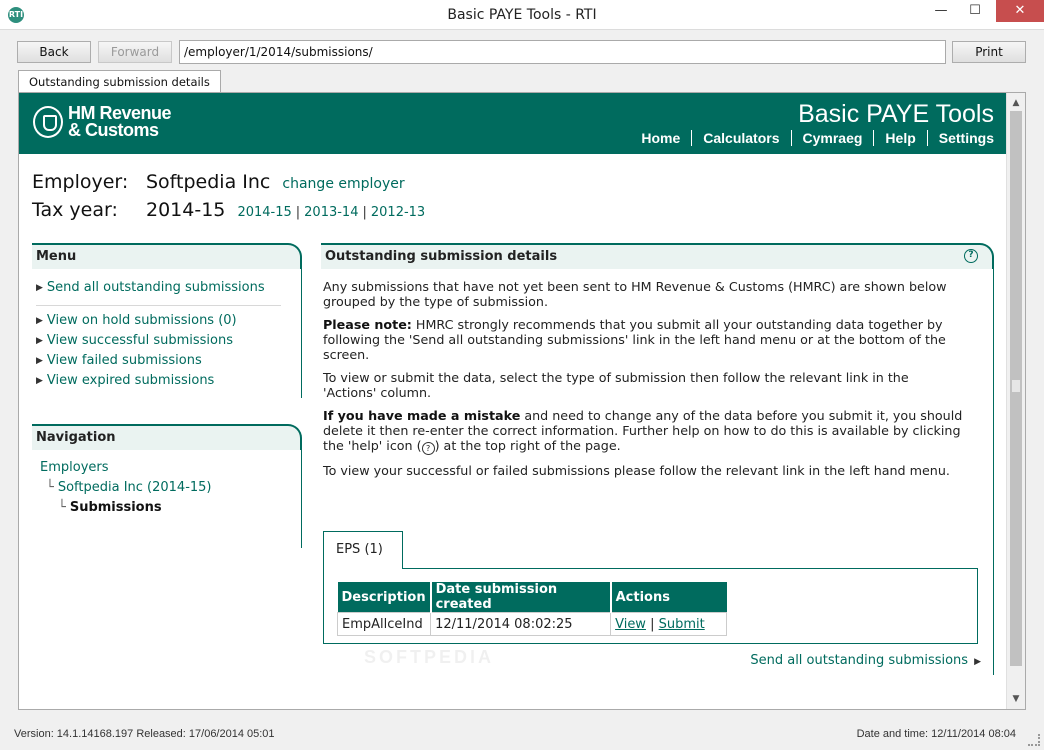 The height and width of the screenshot is (750, 1044). What do you see at coordinates (331, 212) in the screenshot?
I see `year-link-2013-14: 2013-14` at bounding box center [331, 212].